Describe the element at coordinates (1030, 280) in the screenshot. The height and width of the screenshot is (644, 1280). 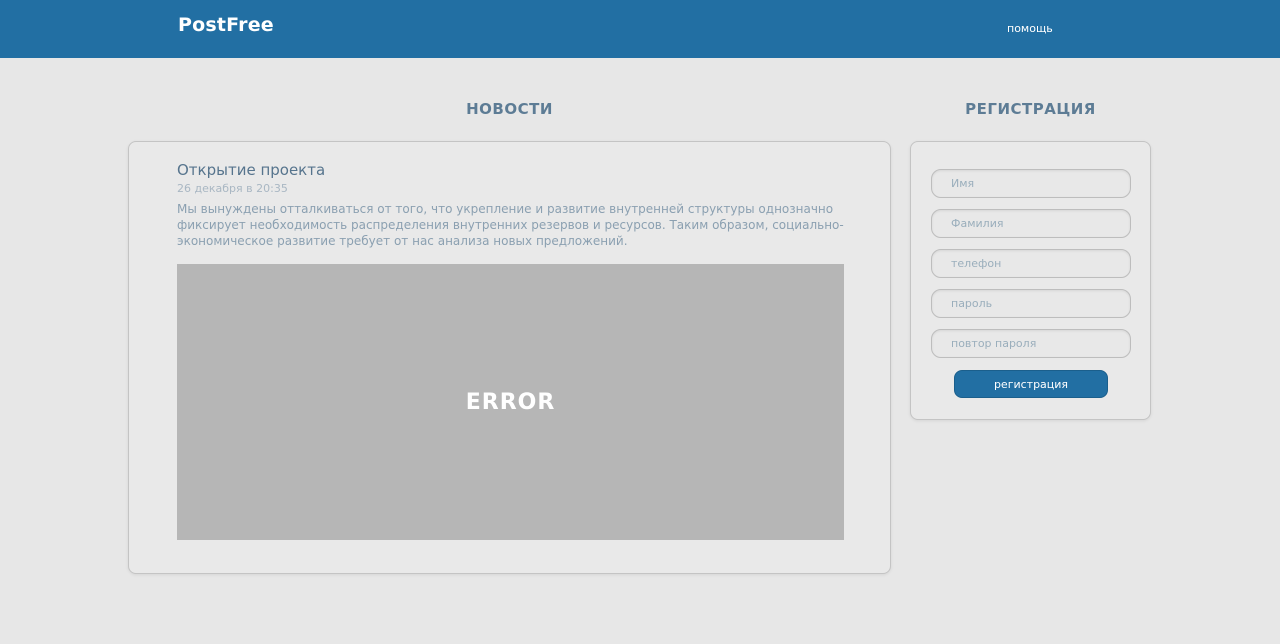
I see `registration-panel: регистрация` at that location.